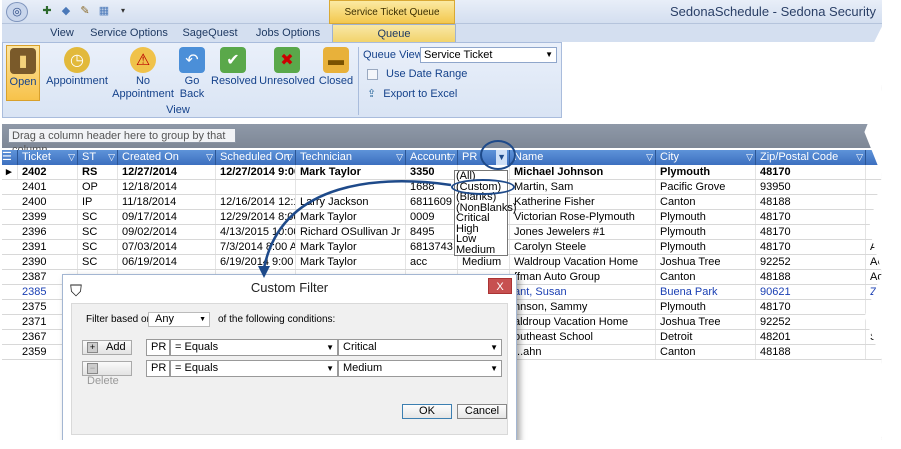 This screenshot has height=449, width=901. I want to click on cell-created: 12/18/2014, so click(167, 187).